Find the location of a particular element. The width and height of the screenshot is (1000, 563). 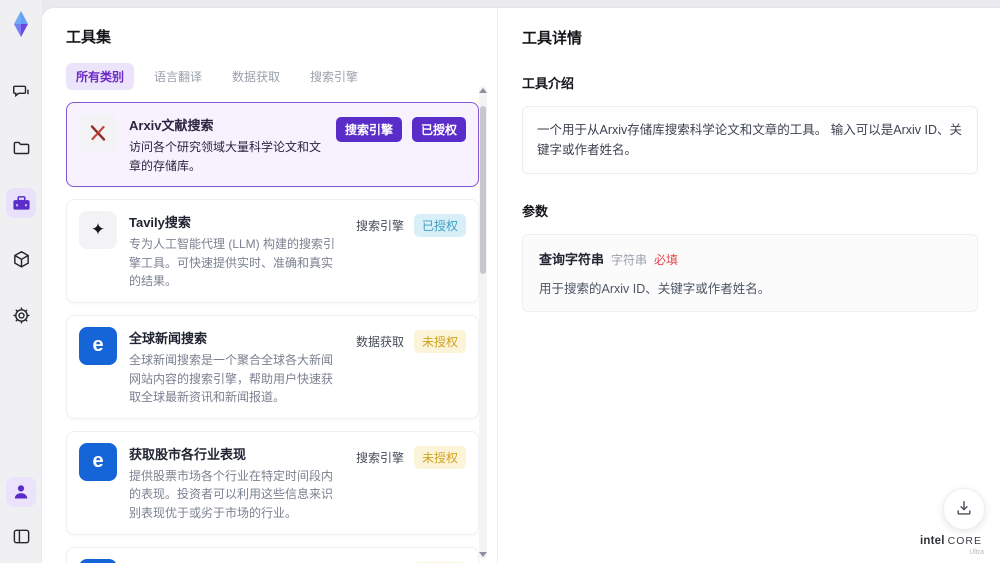

param-description: 用于搜索的Arxiv ID、关键字或作者姓名。 is located at coordinates (655, 289).